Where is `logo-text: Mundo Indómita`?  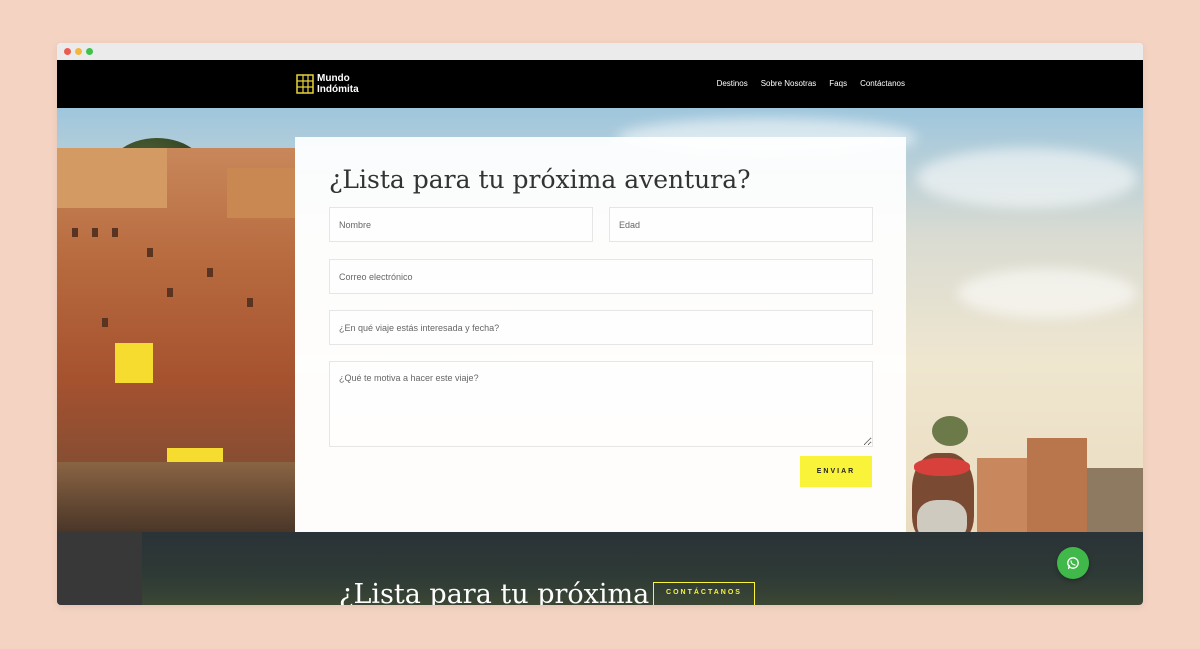
logo-text: Mundo Indómita is located at coordinates (338, 84).